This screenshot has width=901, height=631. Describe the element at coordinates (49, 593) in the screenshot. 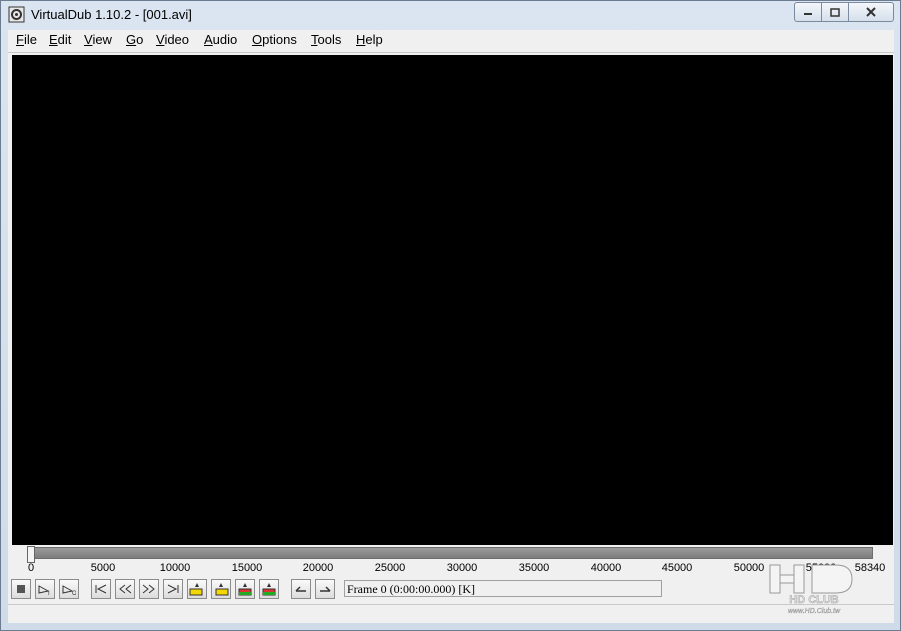

I see `svg-text: I` at that location.